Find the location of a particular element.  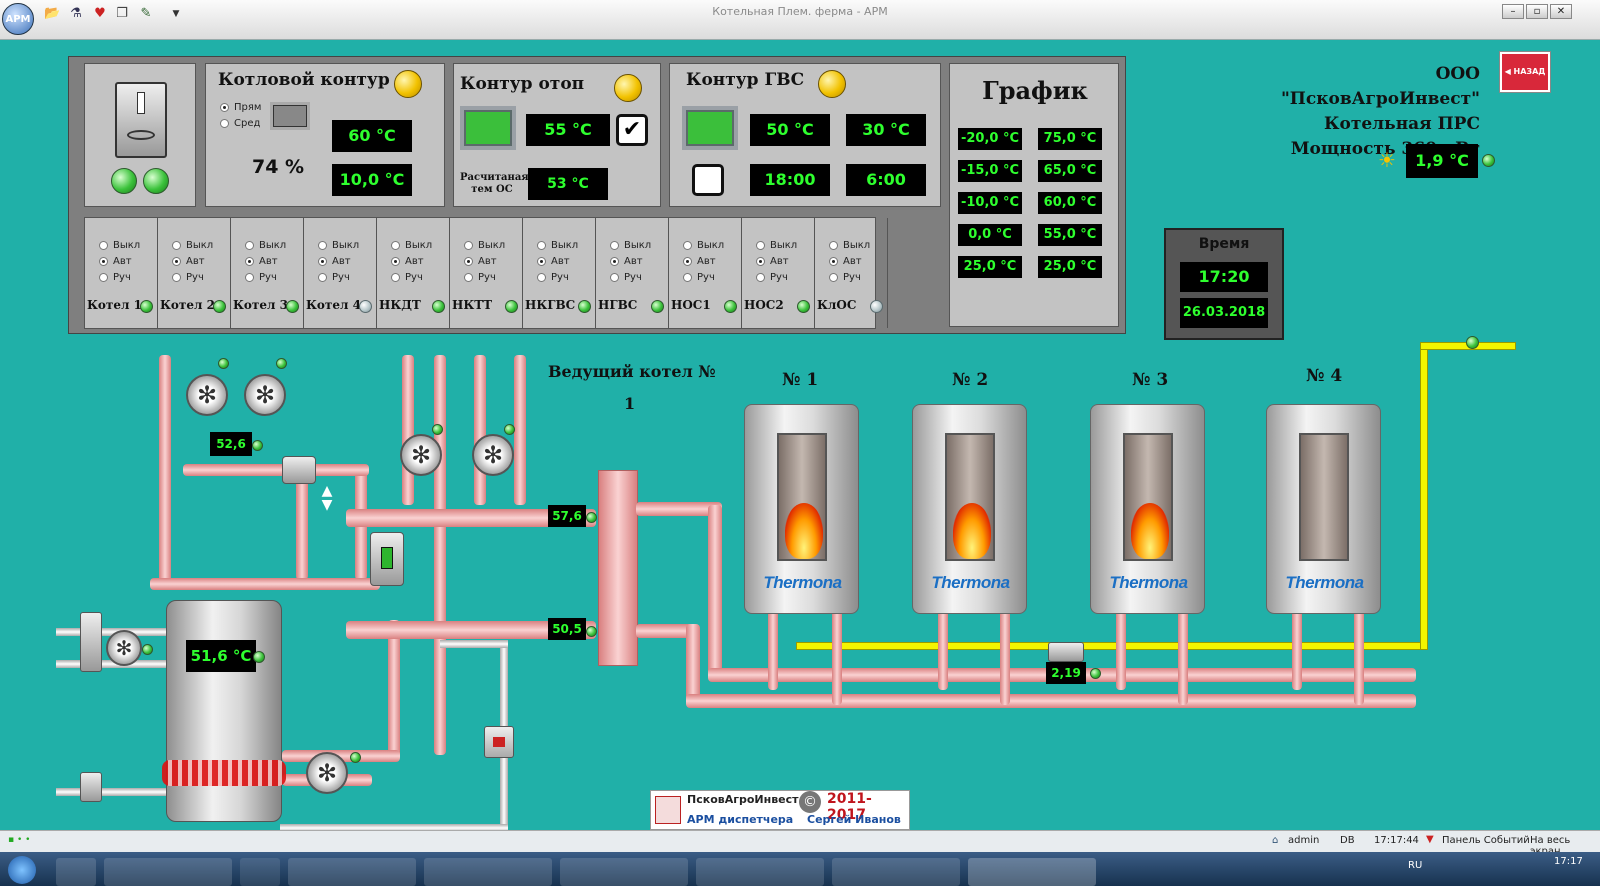

boiler-4: Thermona is located at coordinates (1323, 509).